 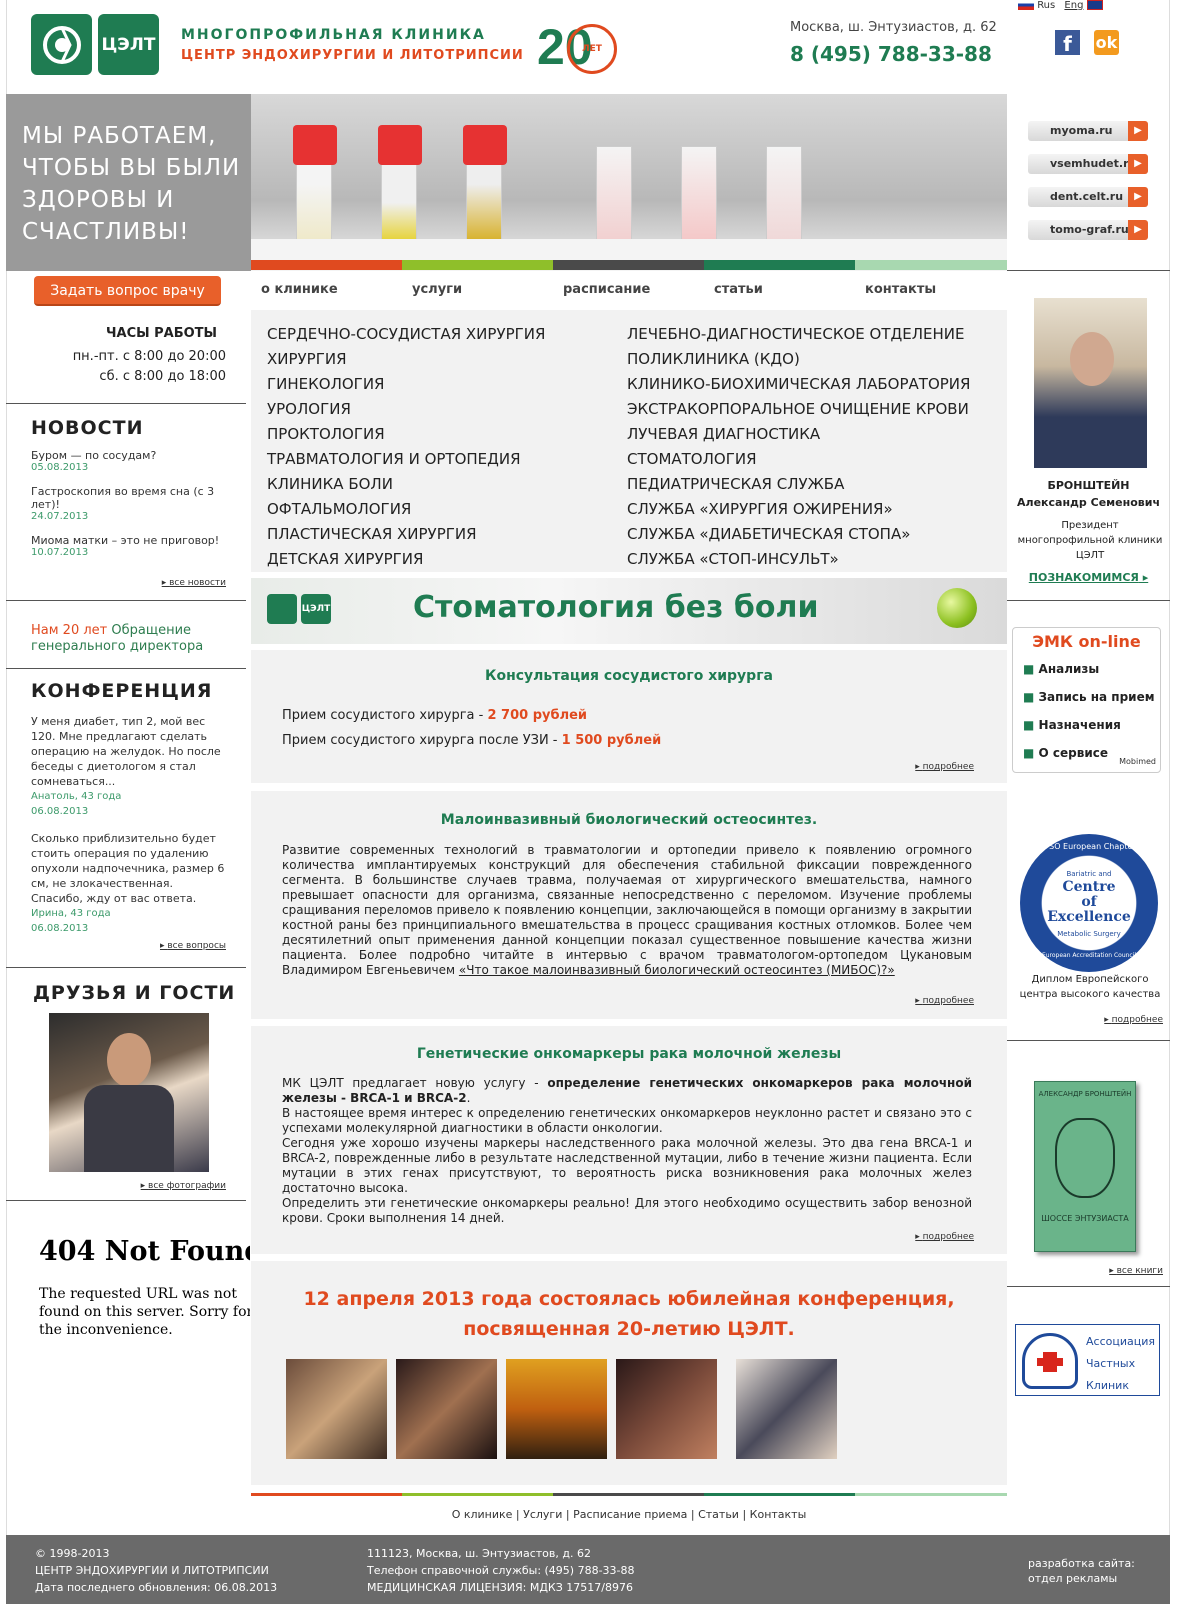 What do you see at coordinates (1090, 383) in the screenshot?
I see `president-photo` at bounding box center [1090, 383].